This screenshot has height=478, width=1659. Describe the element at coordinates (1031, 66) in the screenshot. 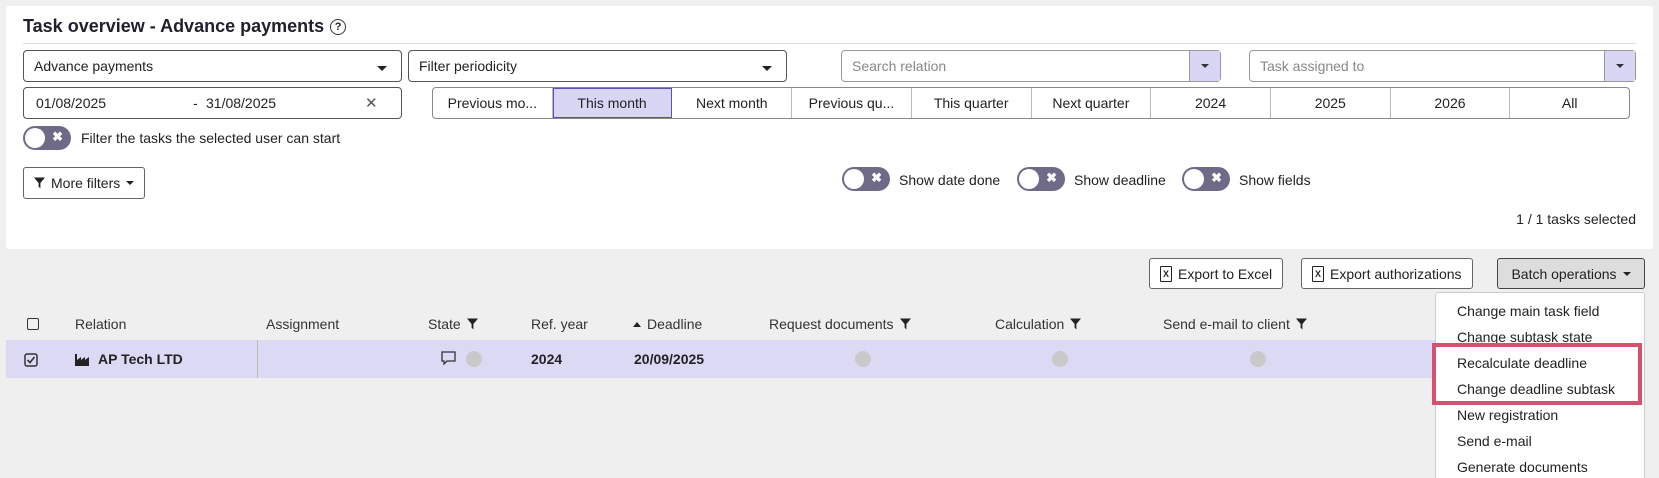

I see `relation-search-input: Search relation` at that location.